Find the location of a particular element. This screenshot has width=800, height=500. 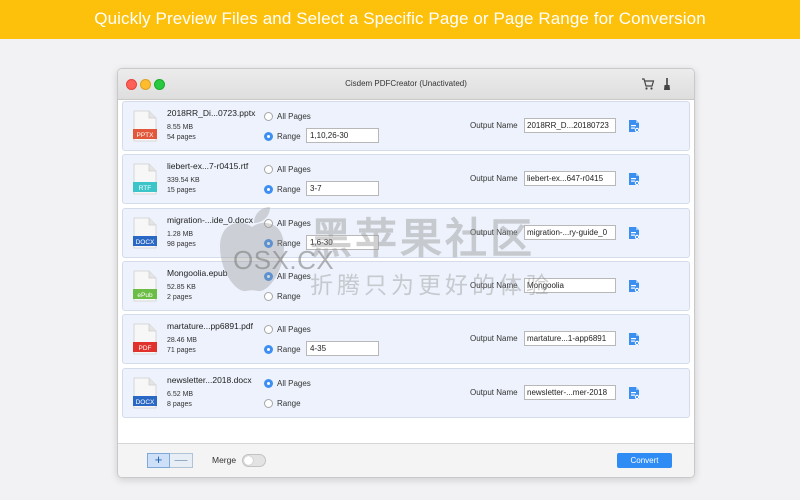

brush-icon is located at coordinates (667, 84).